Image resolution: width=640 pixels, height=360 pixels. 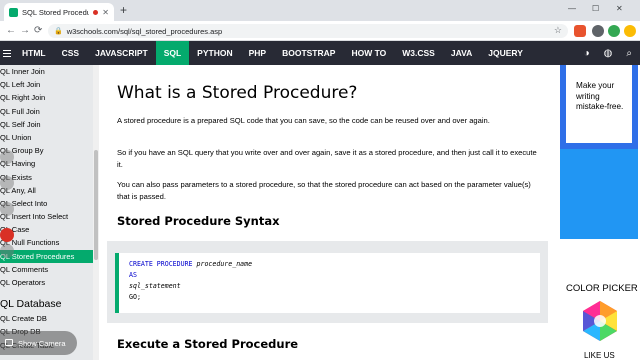 What do you see at coordinates (558, 30) in the screenshot?
I see `bookmark-star-icon: ☆` at bounding box center [558, 30].